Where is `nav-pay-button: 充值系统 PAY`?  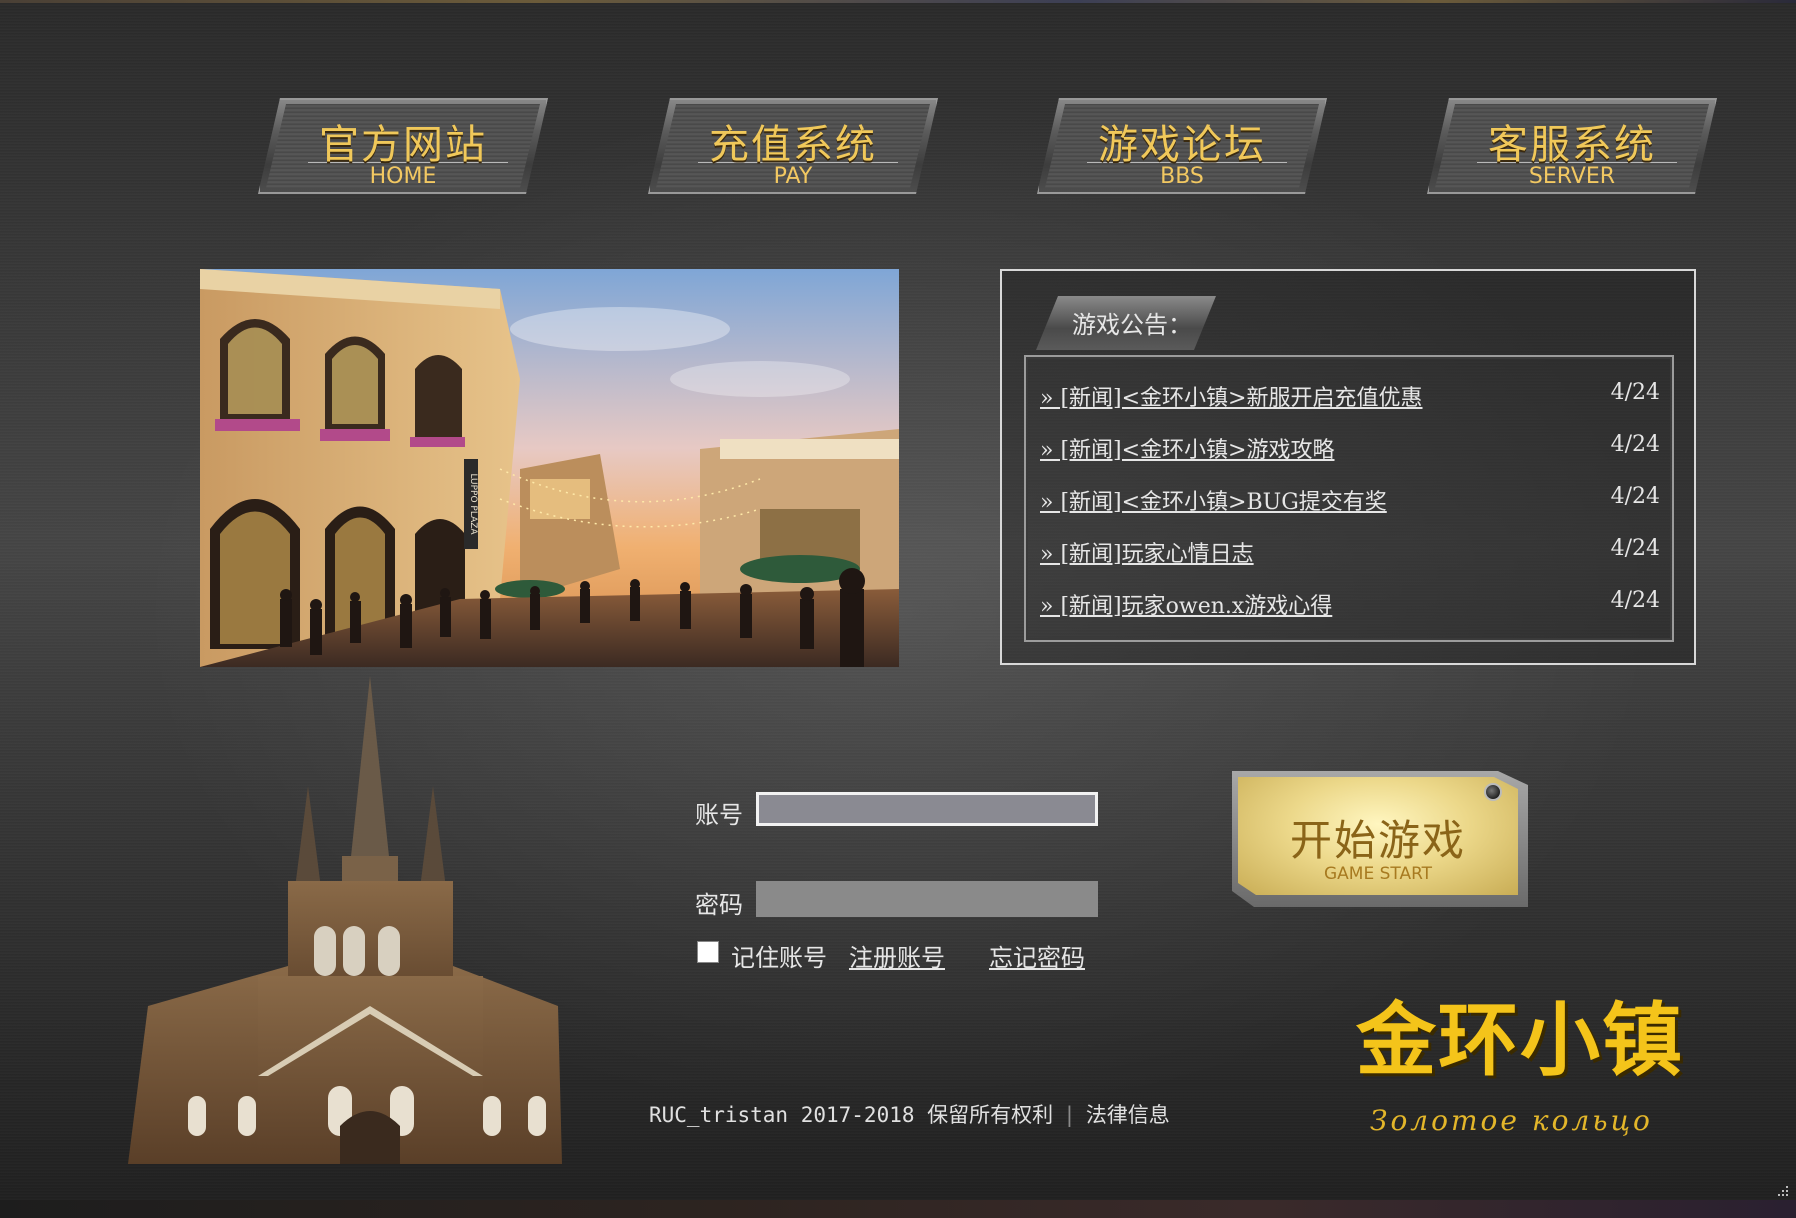 nav-pay-button: 充值系统 PAY is located at coordinates (793, 146).